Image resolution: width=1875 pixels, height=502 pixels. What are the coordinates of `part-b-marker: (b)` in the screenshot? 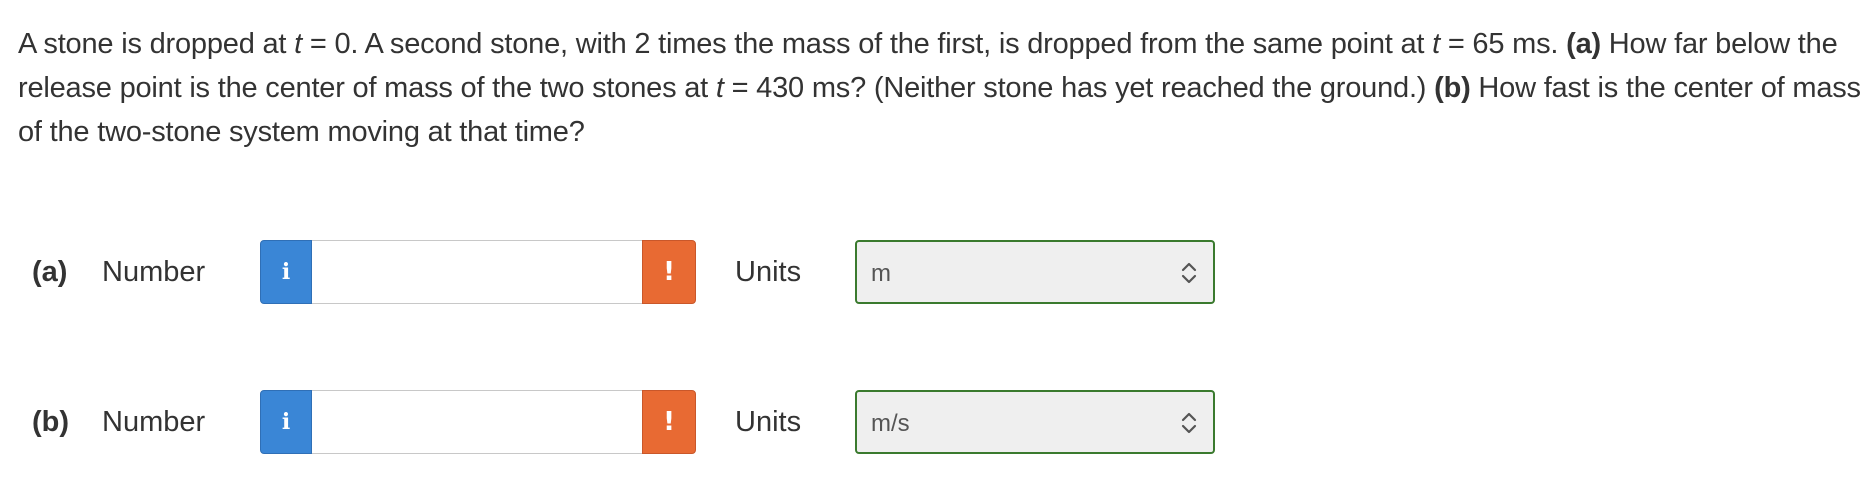 It's located at (1452, 88).